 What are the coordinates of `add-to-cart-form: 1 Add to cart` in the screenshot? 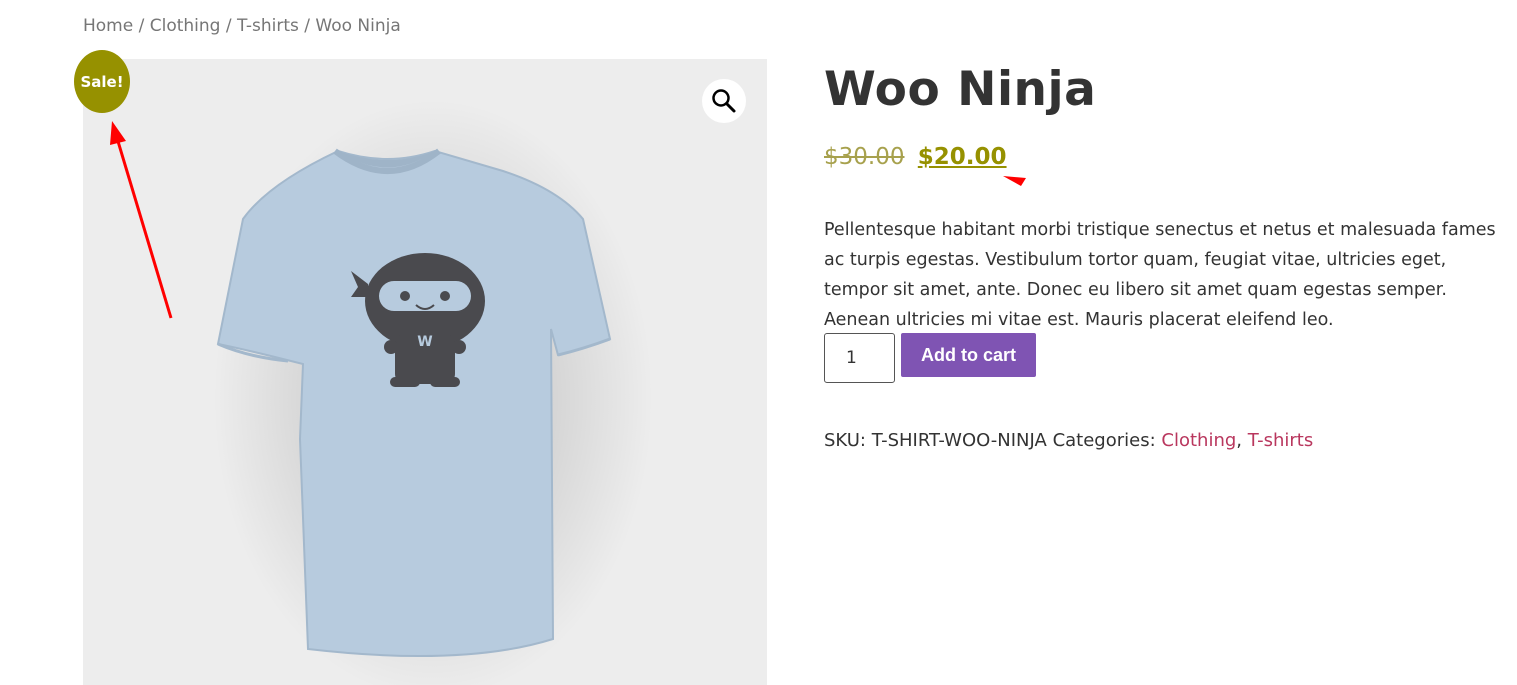 It's located at (930, 358).